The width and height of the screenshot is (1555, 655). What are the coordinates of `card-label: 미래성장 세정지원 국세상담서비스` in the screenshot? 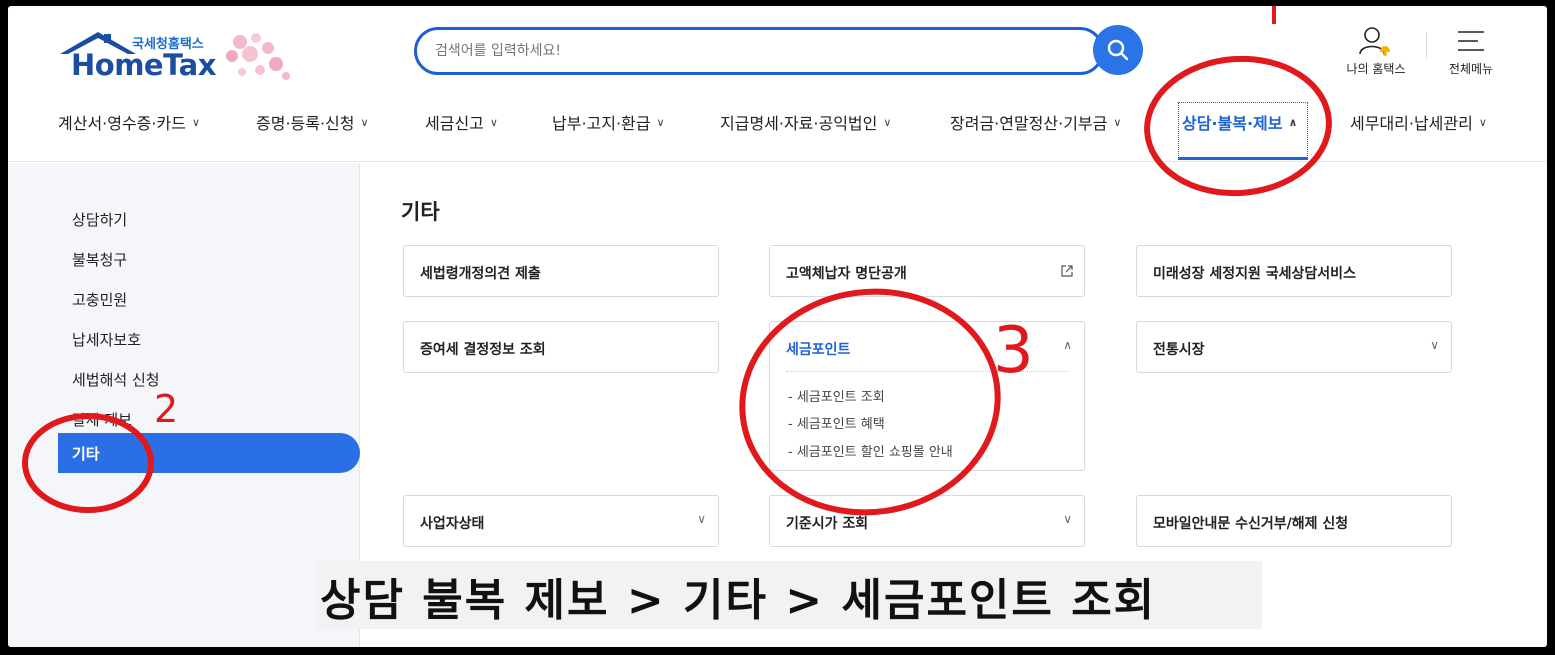 It's located at (1254, 274).